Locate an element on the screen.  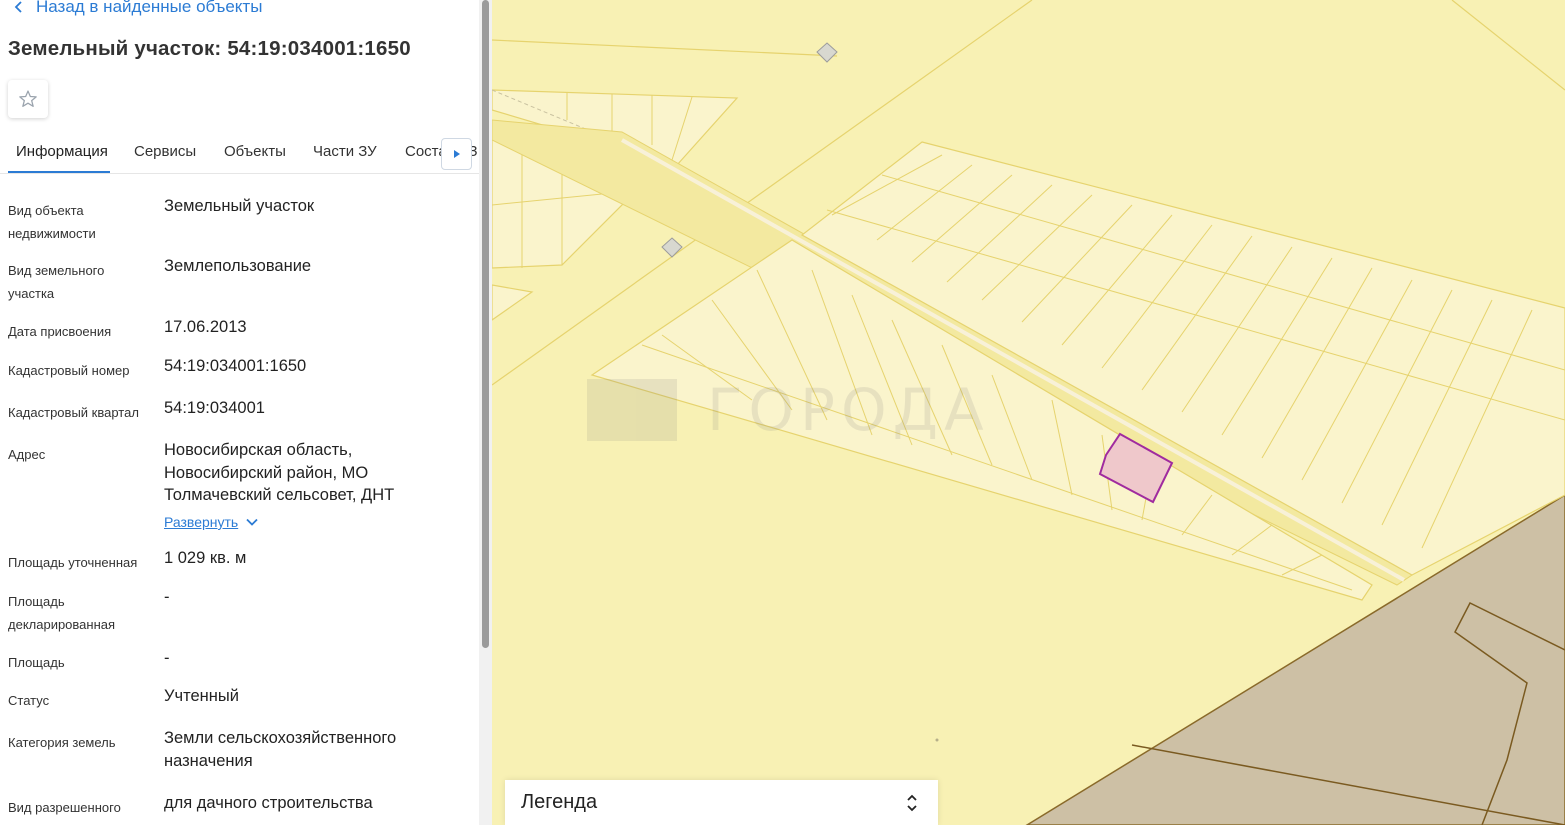
info-value: Землепользование is located at coordinates (238, 266).